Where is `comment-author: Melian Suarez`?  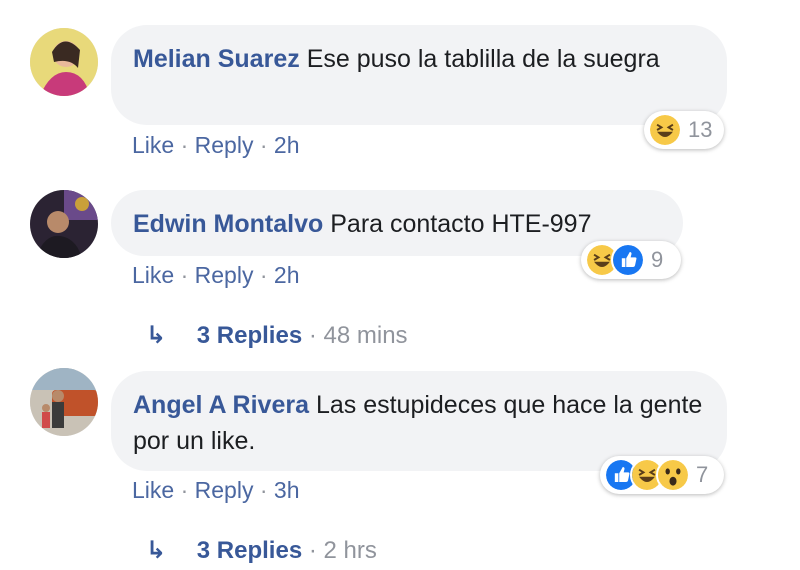 comment-author: Melian Suarez is located at coordinates (216, 59).